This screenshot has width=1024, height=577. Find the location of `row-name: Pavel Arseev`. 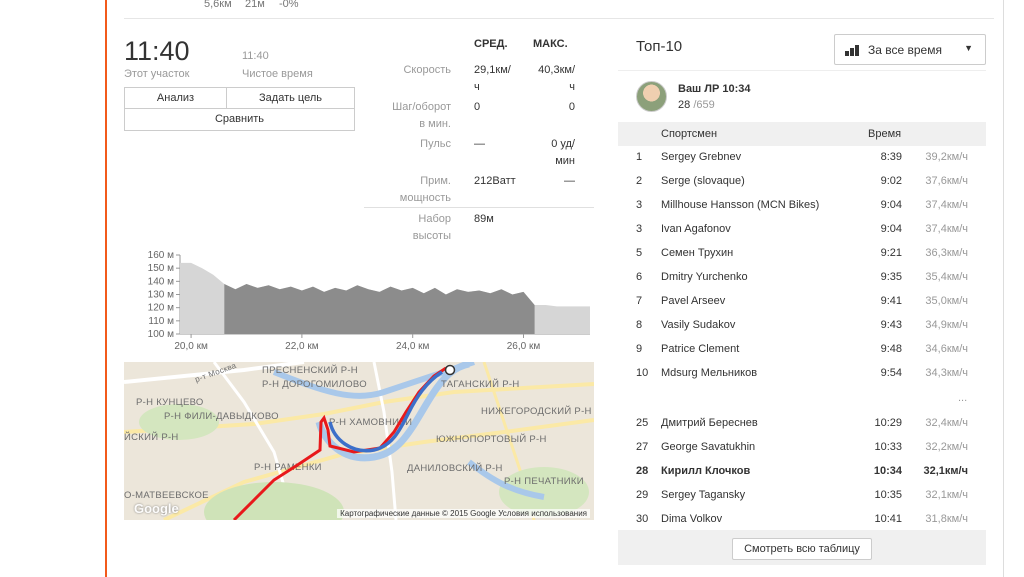

row-name: Pavel Arseev is located at coordinates (693, 301).